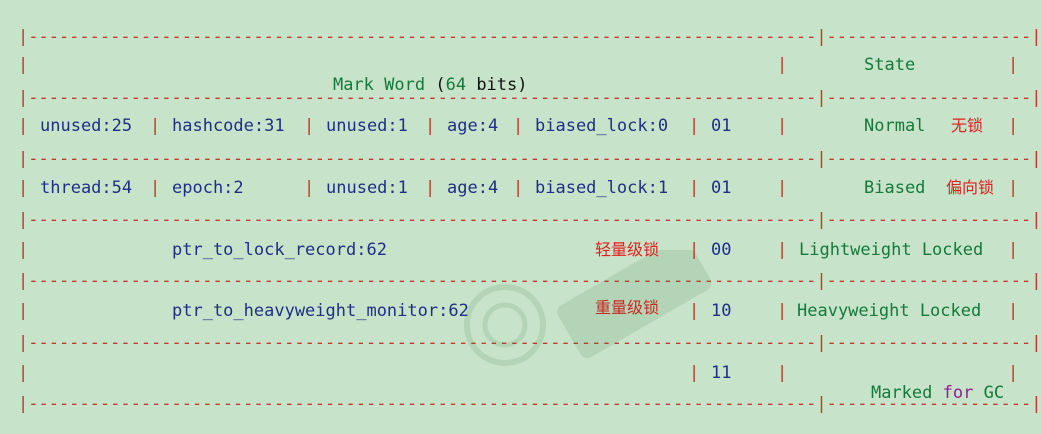 Image resolution: width=1041 pixels, height=434 pixels. Describe the element at coordinates (588, 308) in the screenshot. I see `watermark-logo` at that location.